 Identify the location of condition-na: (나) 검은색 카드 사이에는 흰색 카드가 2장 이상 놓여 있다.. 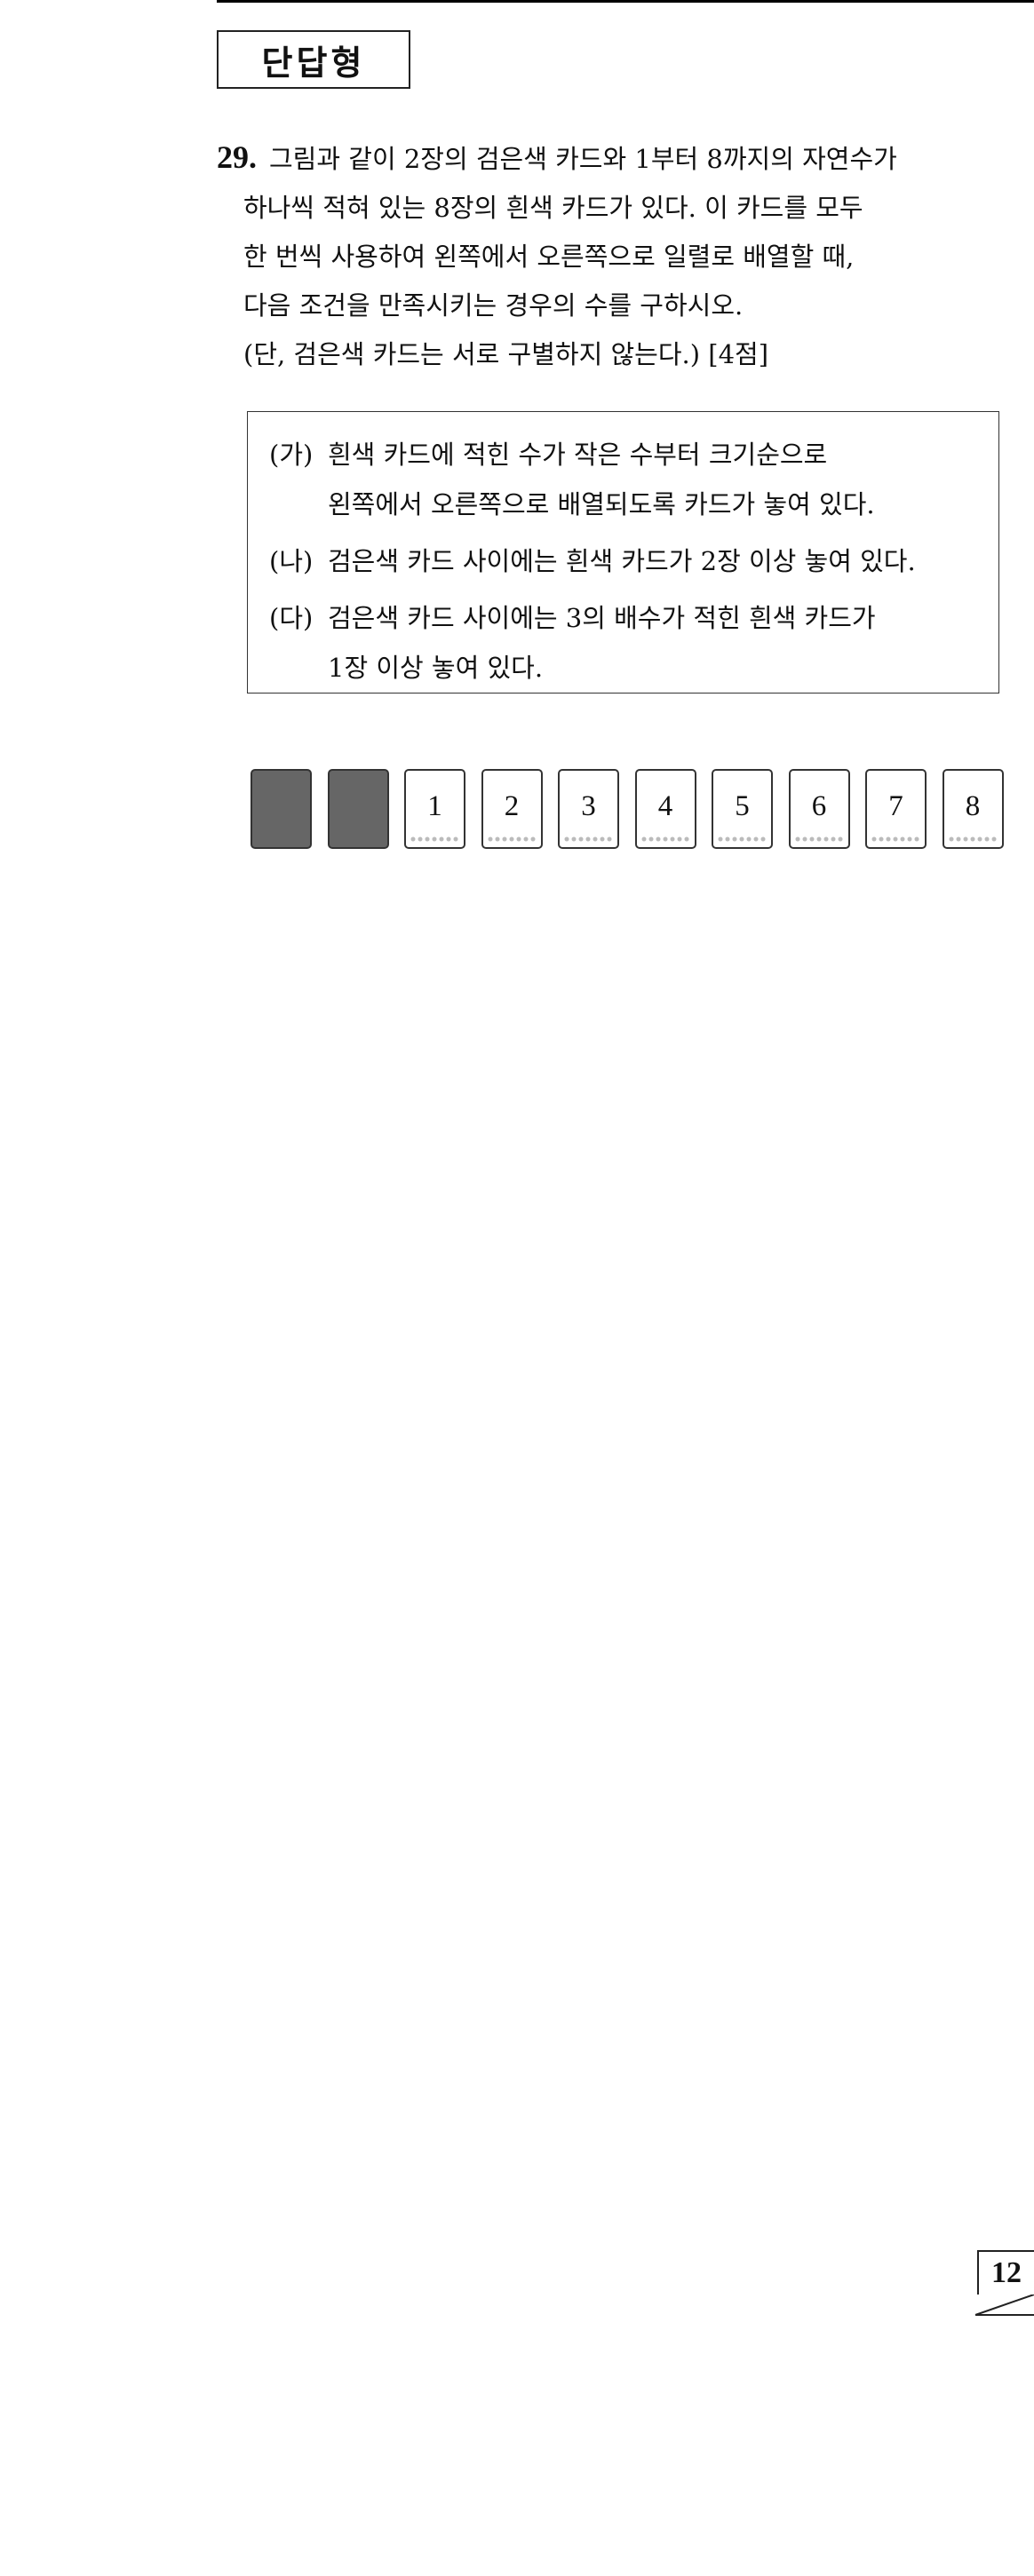
(633, 561).